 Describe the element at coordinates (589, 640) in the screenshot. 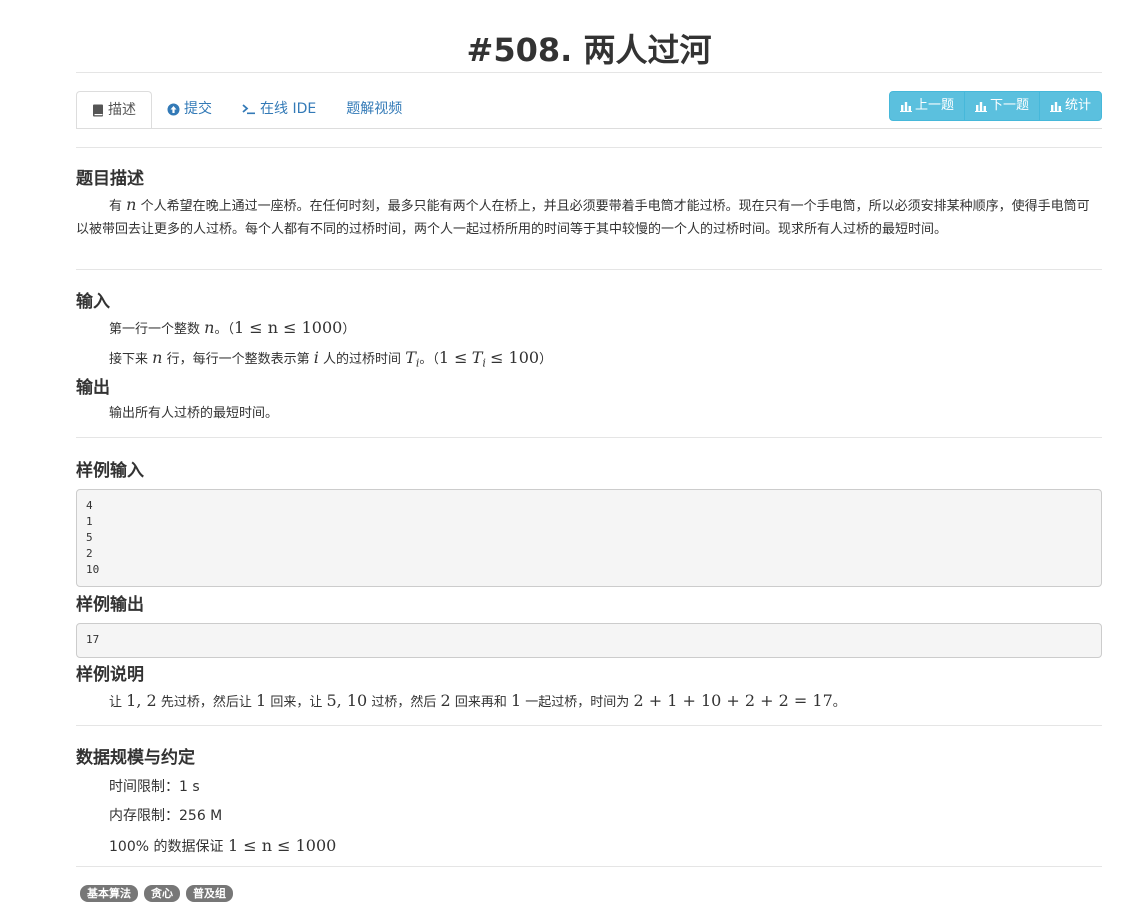

I see `sample-output-block: 17` at that location.